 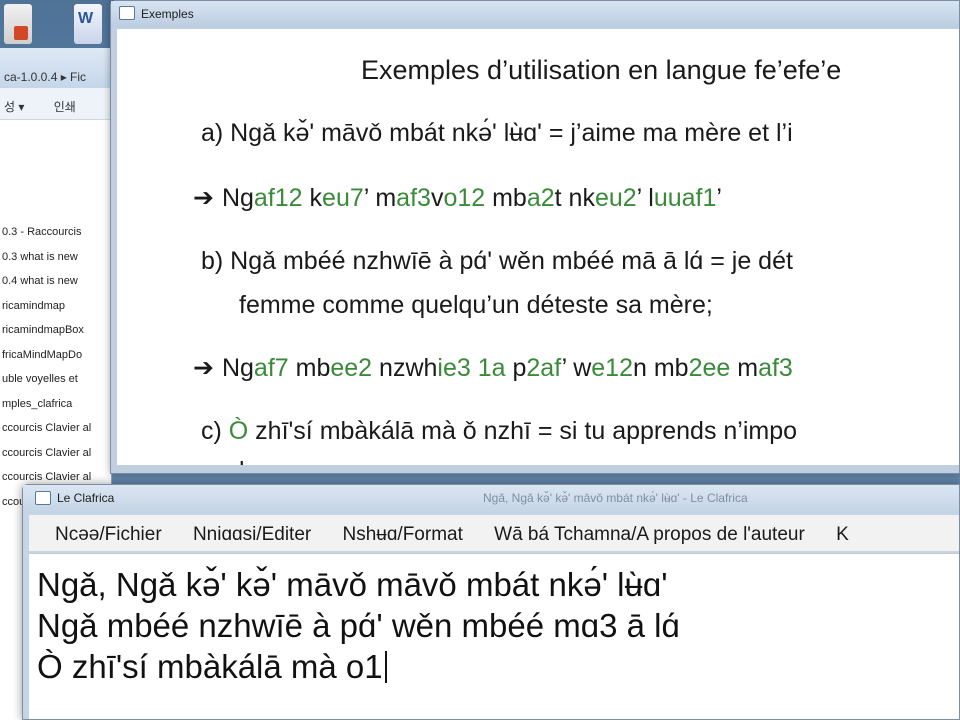 I want to click on code-segment: m, so click(x=744, y=368).